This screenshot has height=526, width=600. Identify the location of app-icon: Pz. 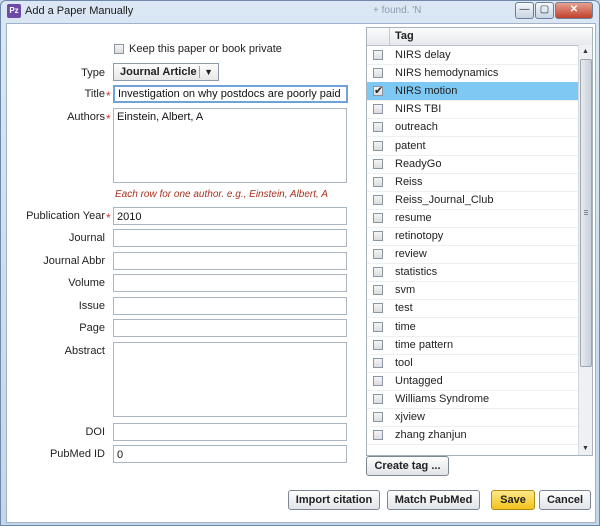
(14, 11).